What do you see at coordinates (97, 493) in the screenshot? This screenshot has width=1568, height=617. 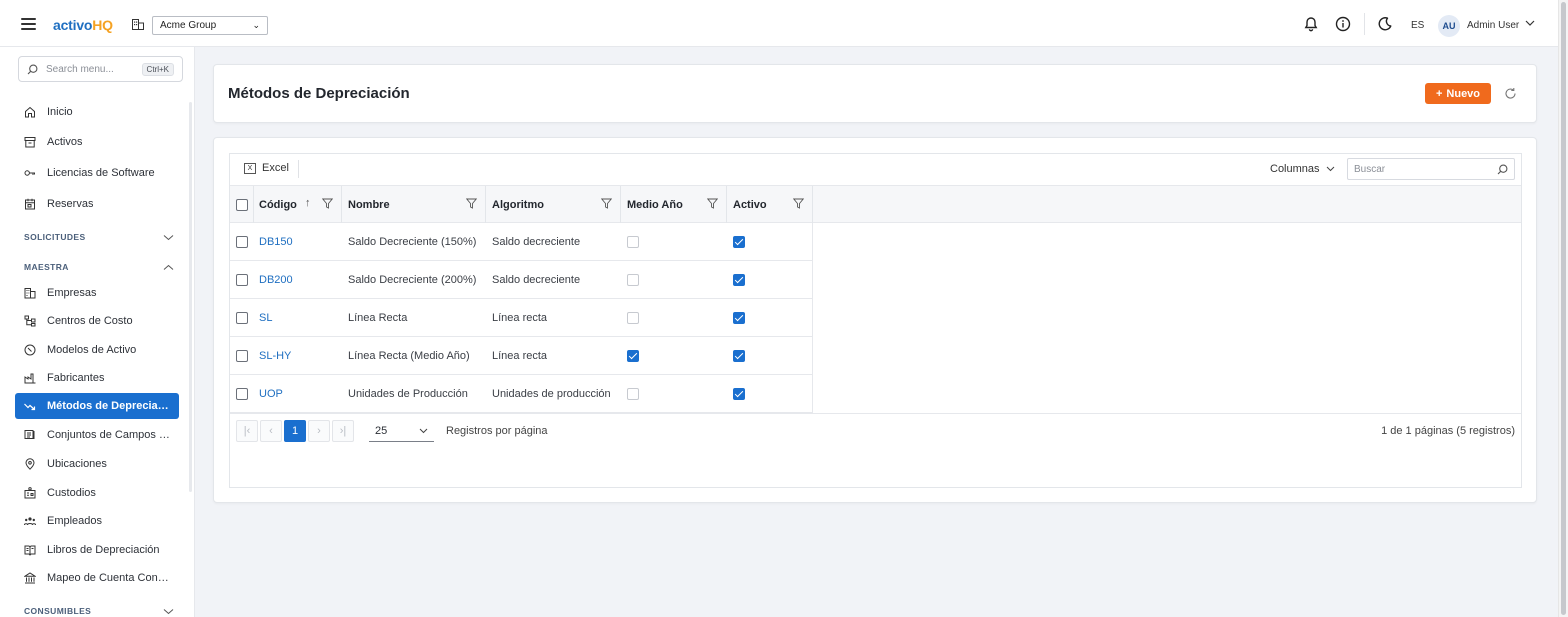 I see `sidebar-item-custodios: Custodios` at bounding box center [97, 493].